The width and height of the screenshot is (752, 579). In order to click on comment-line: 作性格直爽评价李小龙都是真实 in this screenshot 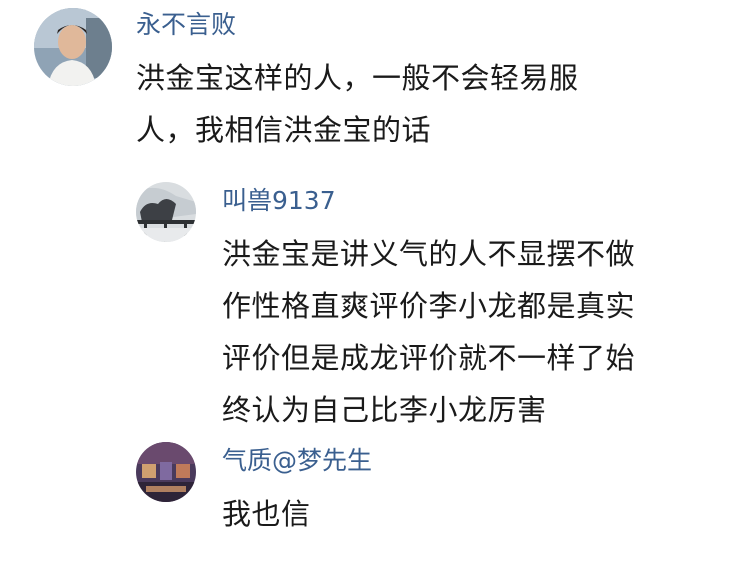, I will do `click(429, 306)`.